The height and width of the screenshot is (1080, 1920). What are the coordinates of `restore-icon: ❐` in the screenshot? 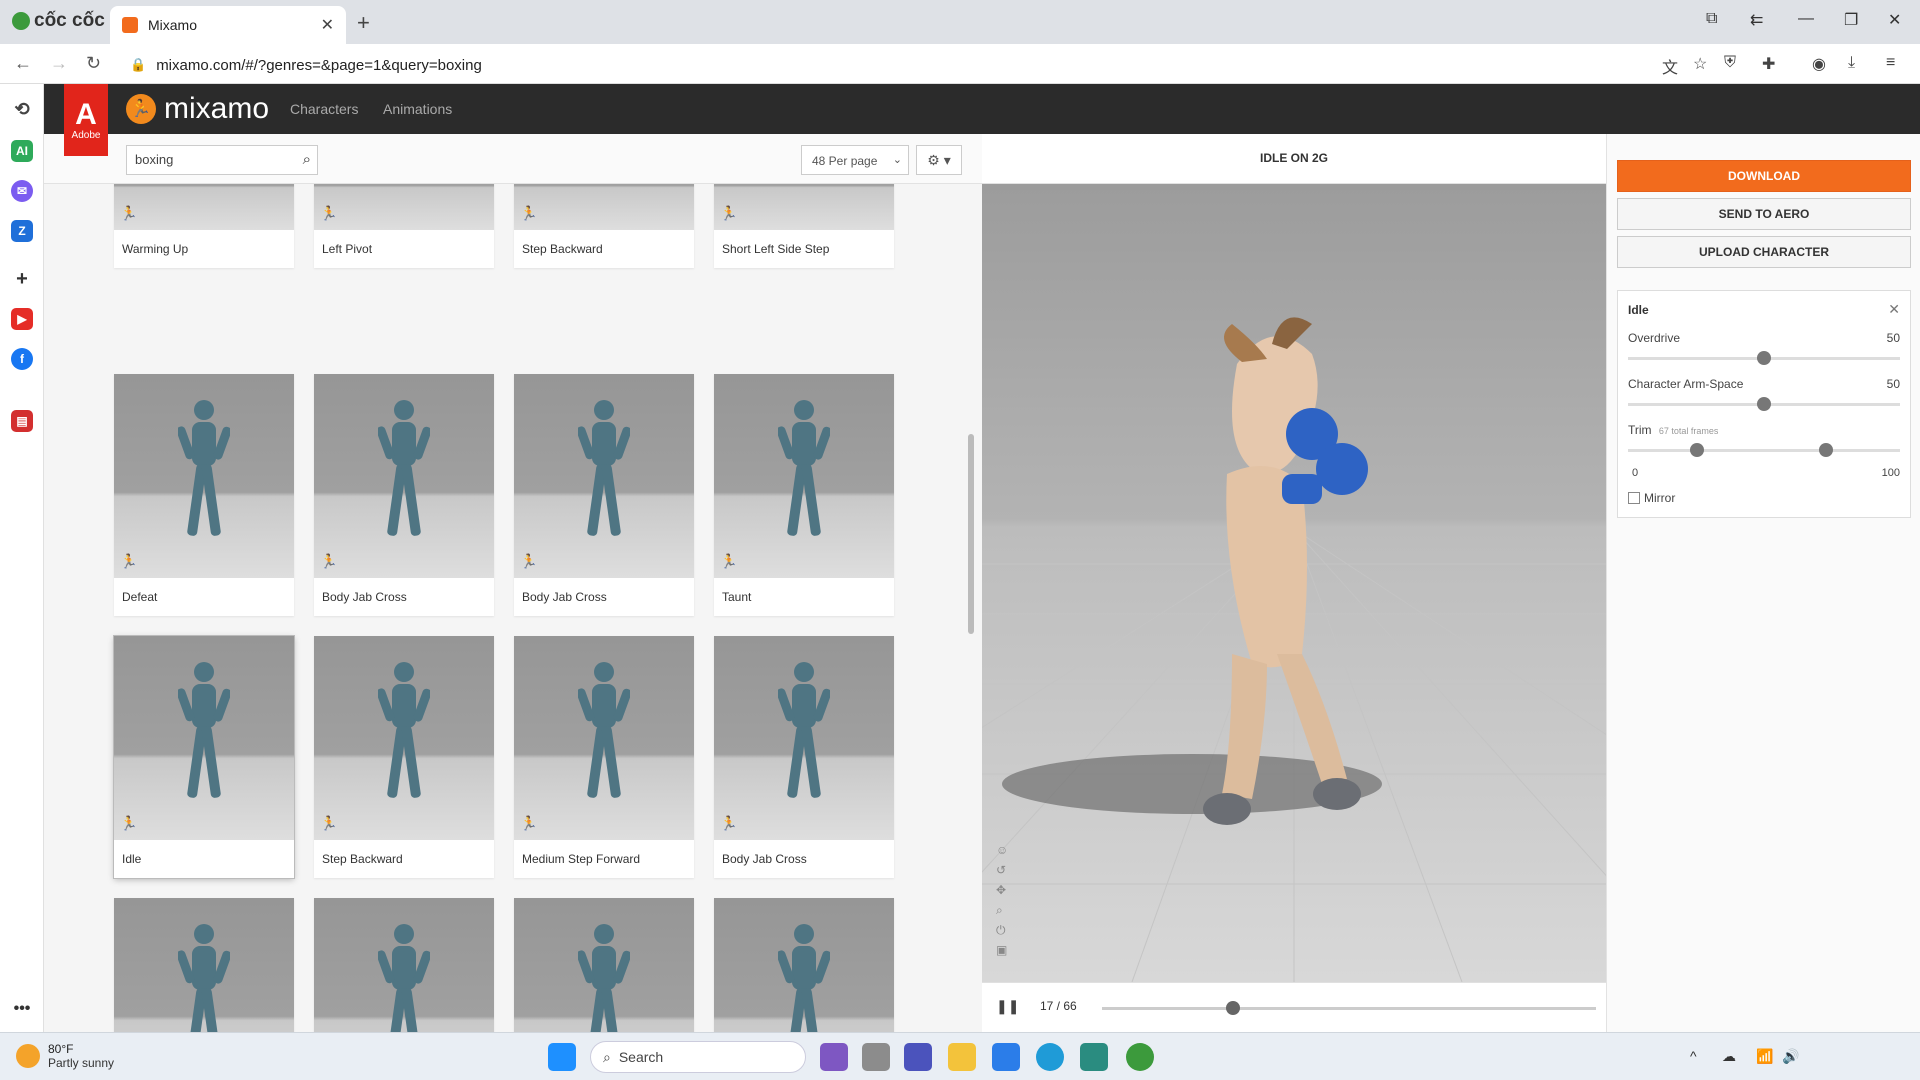 It's located at (1851, 20).